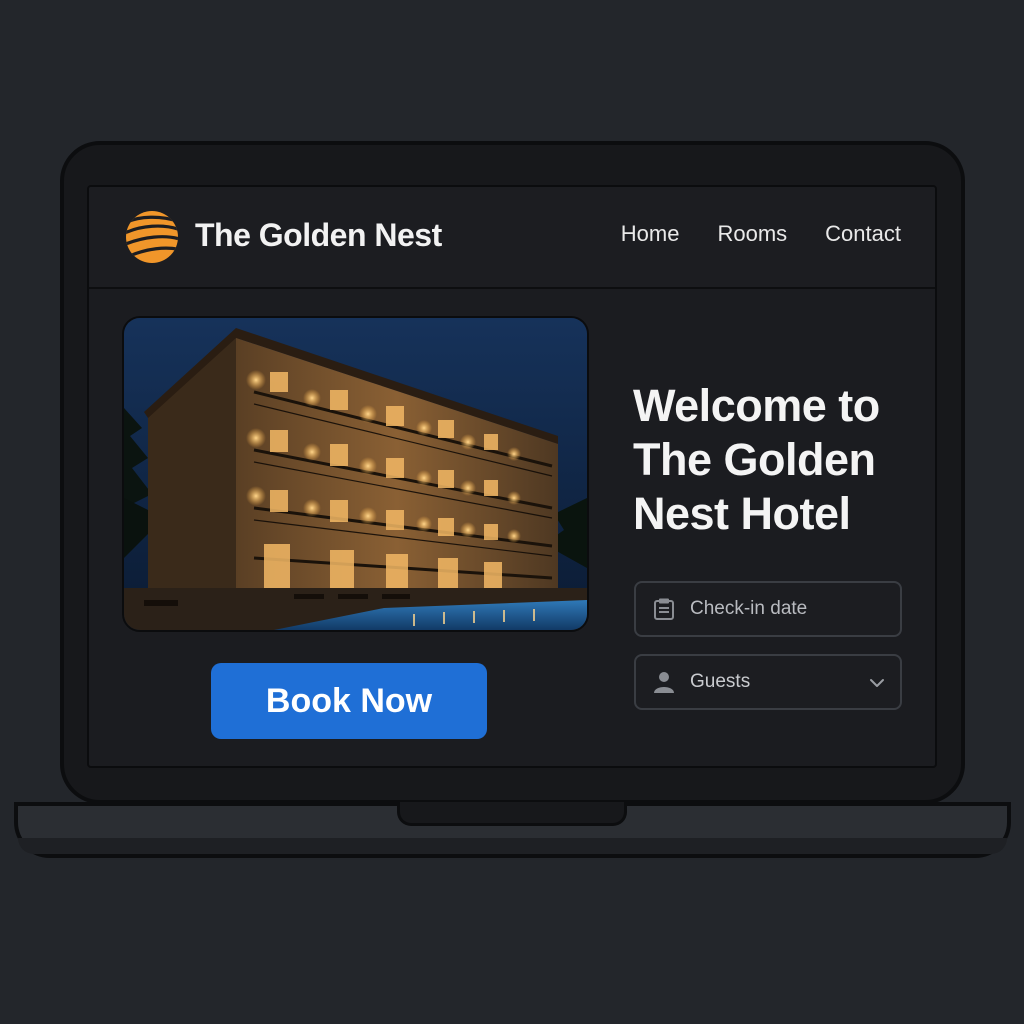  I want to click on brand-name: The Golden Nest, so click(318, 235).